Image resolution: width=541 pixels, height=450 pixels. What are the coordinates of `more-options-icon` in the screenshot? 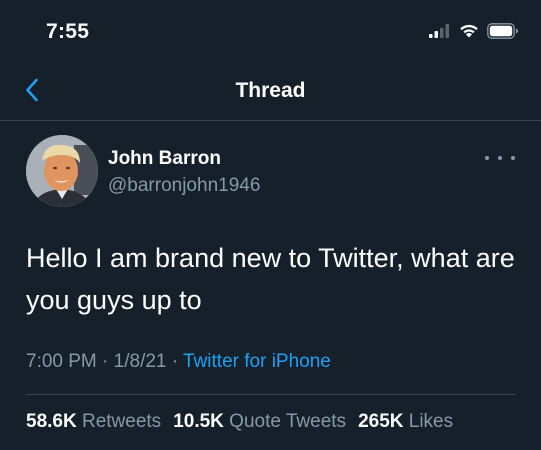 It's located at (500, 158).